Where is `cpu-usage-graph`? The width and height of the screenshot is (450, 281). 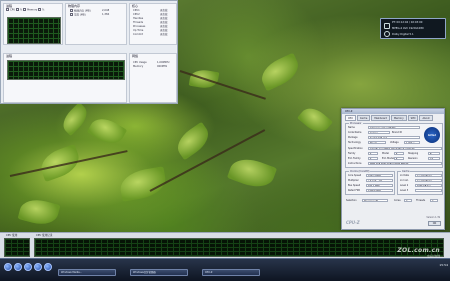
cpu-usage-graph is located at coordinates (17, 247).